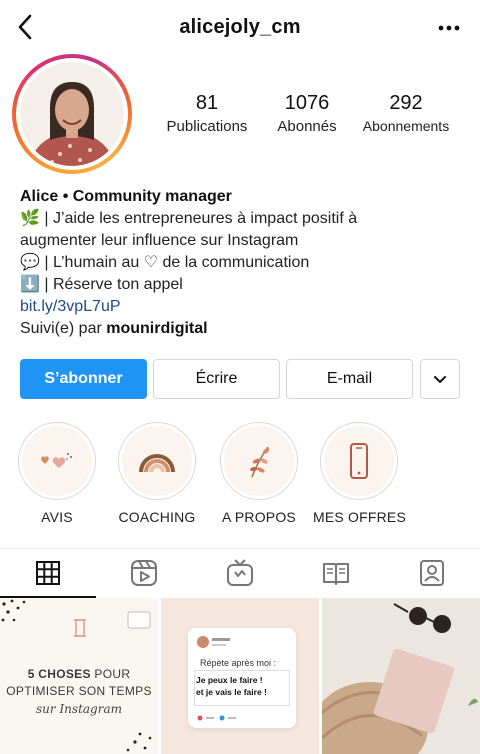 This screenshot has height=754, width=480. I want to click on card-footer-icons, so click(216, 718).